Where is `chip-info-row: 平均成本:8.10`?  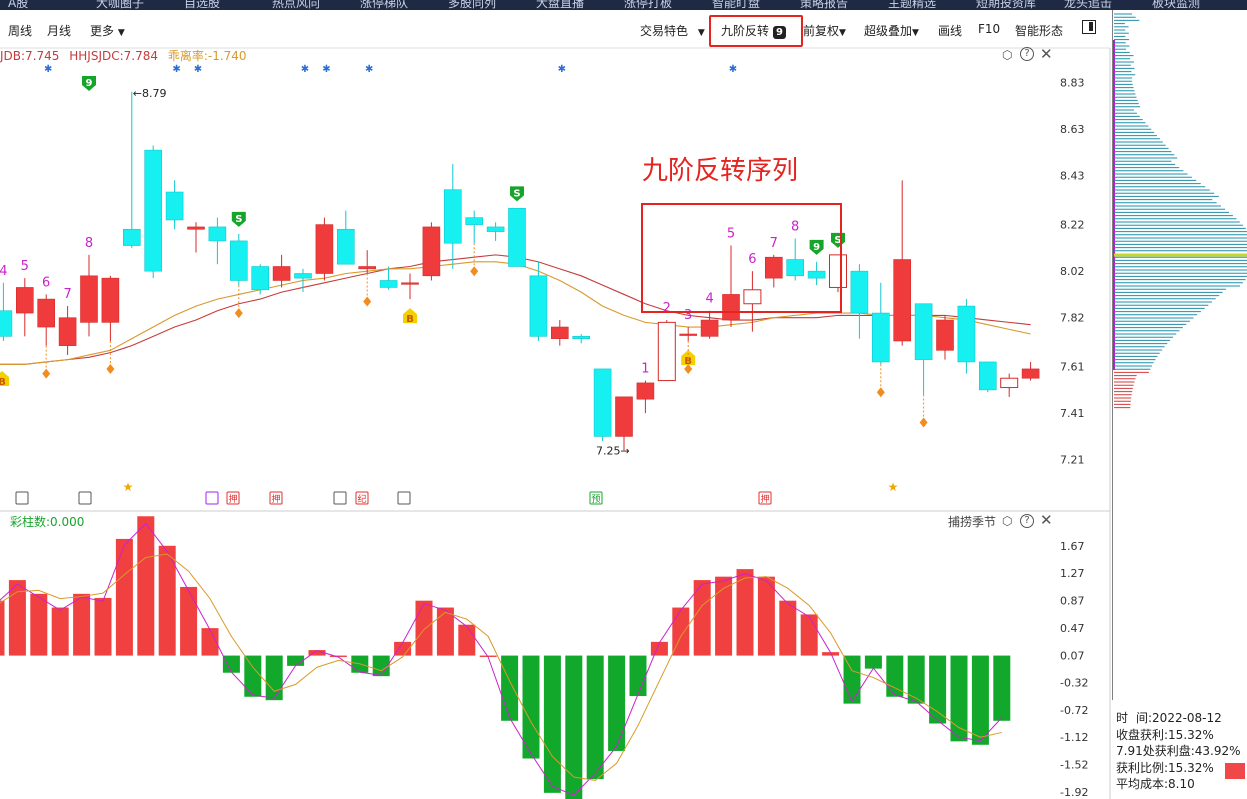
chip-info-row: 平均成本:8.10 is located at coordinates (1178, 784).